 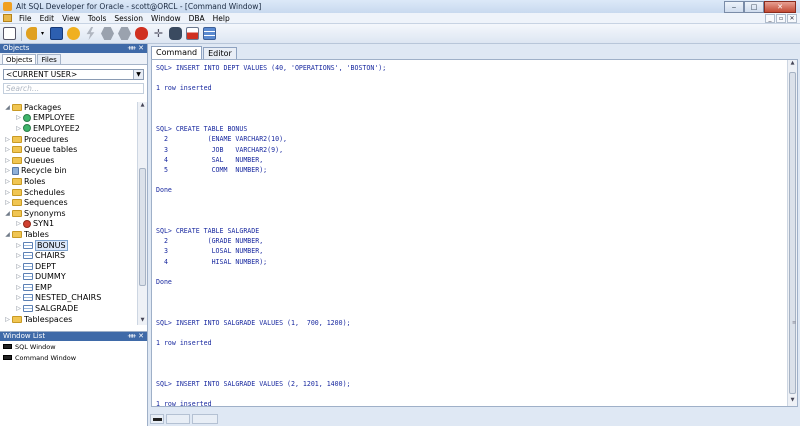 What do you see at coordinates (68, 171) in the screenshot?
I see `tree-item: ▷ Recycle bin` at bounding box center [68, 171].